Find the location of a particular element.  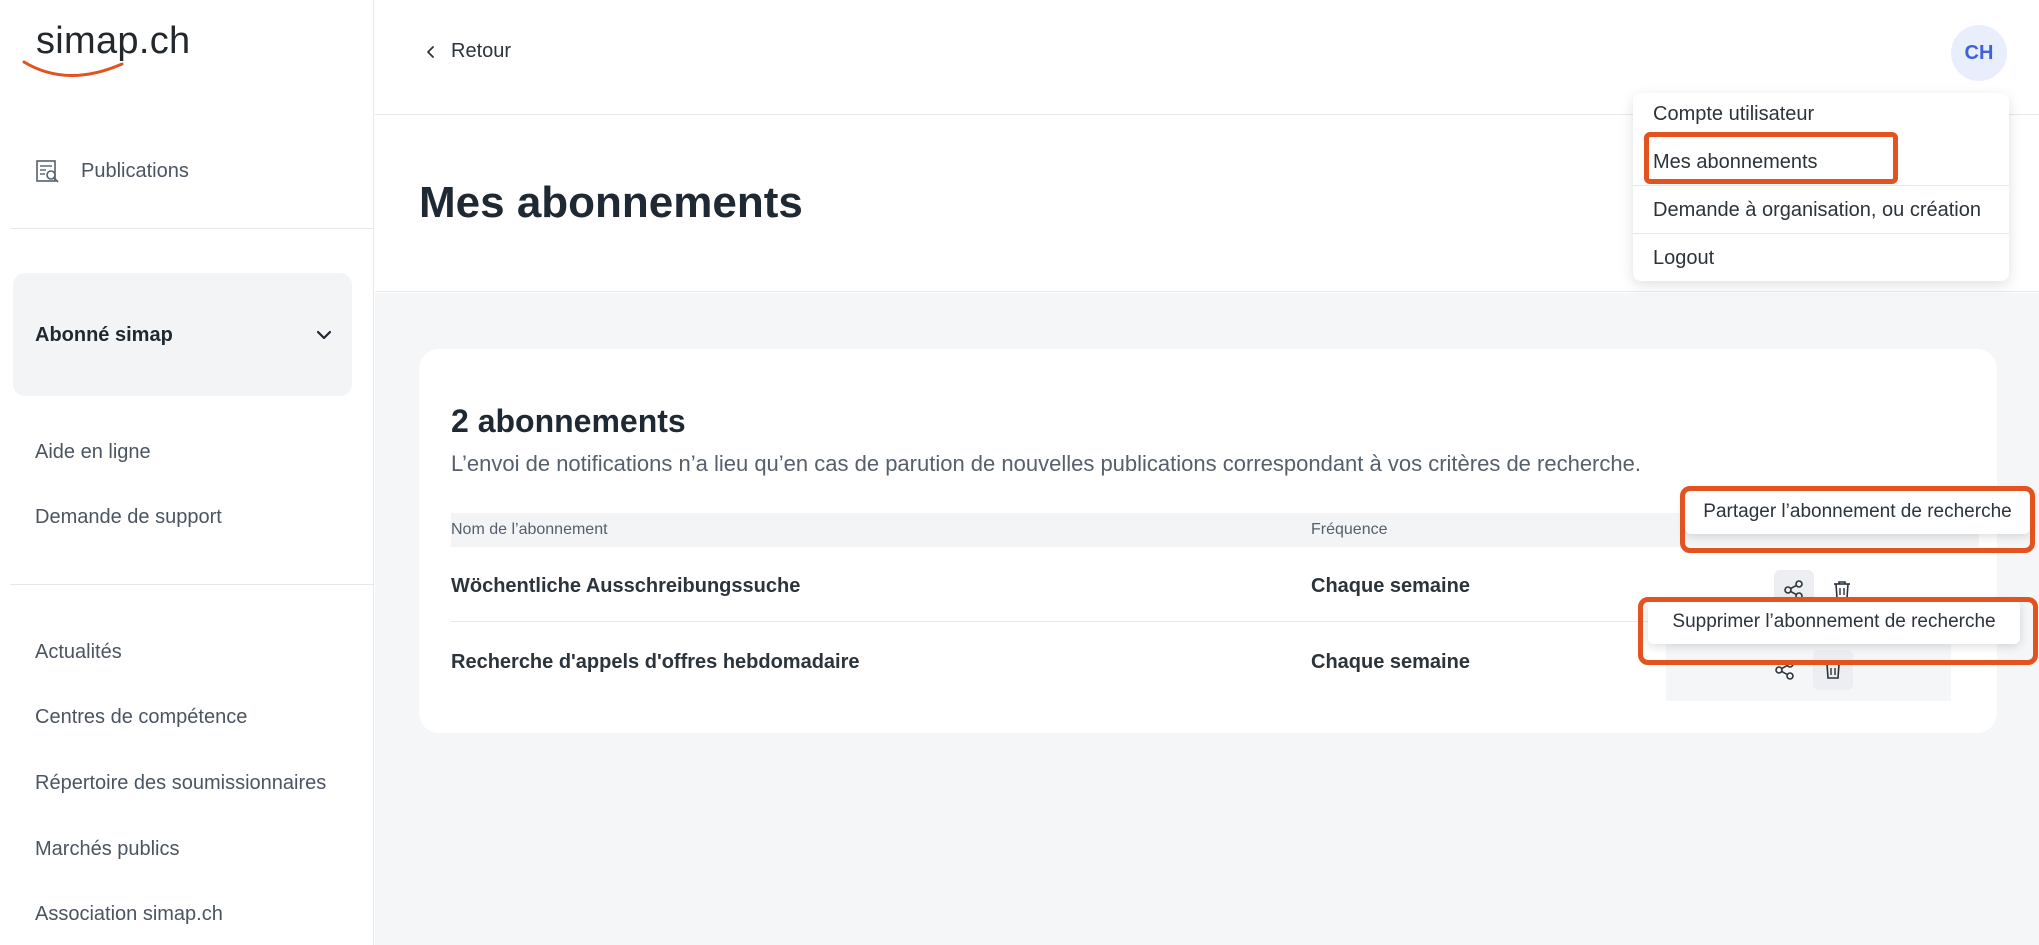

menu-item-organisation: Demande à organisation, ou création is located at coordinates (1817, 210).